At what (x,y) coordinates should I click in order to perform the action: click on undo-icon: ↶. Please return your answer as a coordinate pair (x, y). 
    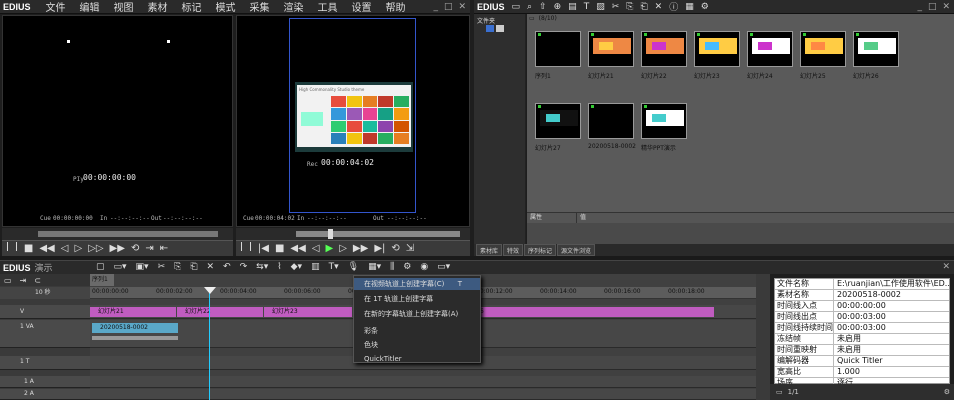
    Looking at the image, I should click on (227, 267).